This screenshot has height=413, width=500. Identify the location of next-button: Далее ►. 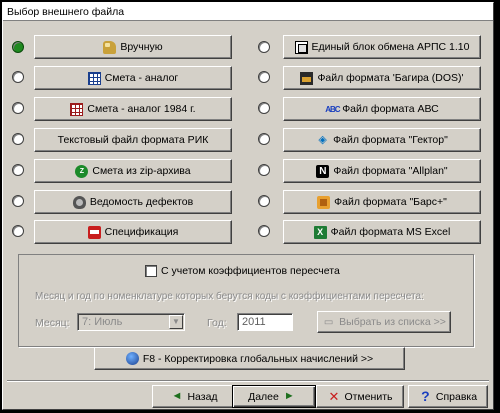
(274, 396).